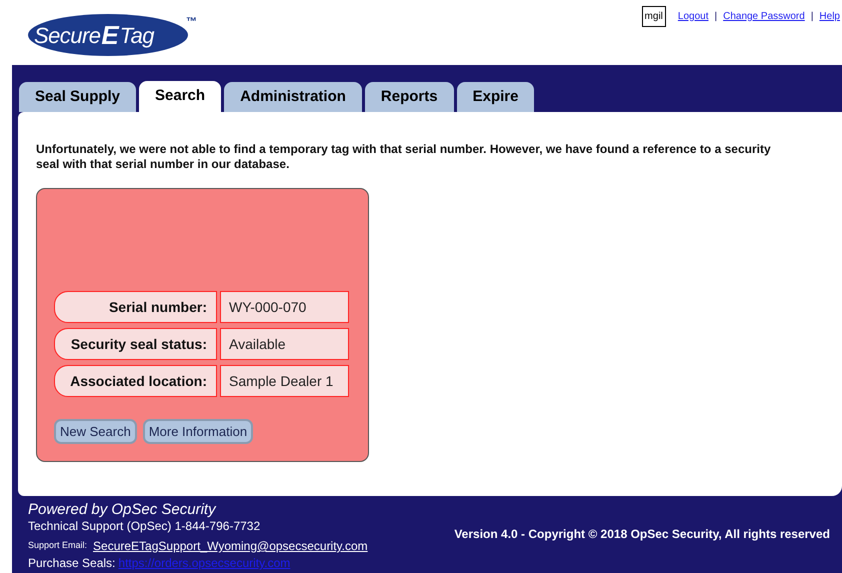 This screenshot has width=842, height=573. Describe the element at coordinates (145, 526) in the screenshot. I see `tech-support-text: Technical Support (OpSec) 1-844-796-7732` at that location.